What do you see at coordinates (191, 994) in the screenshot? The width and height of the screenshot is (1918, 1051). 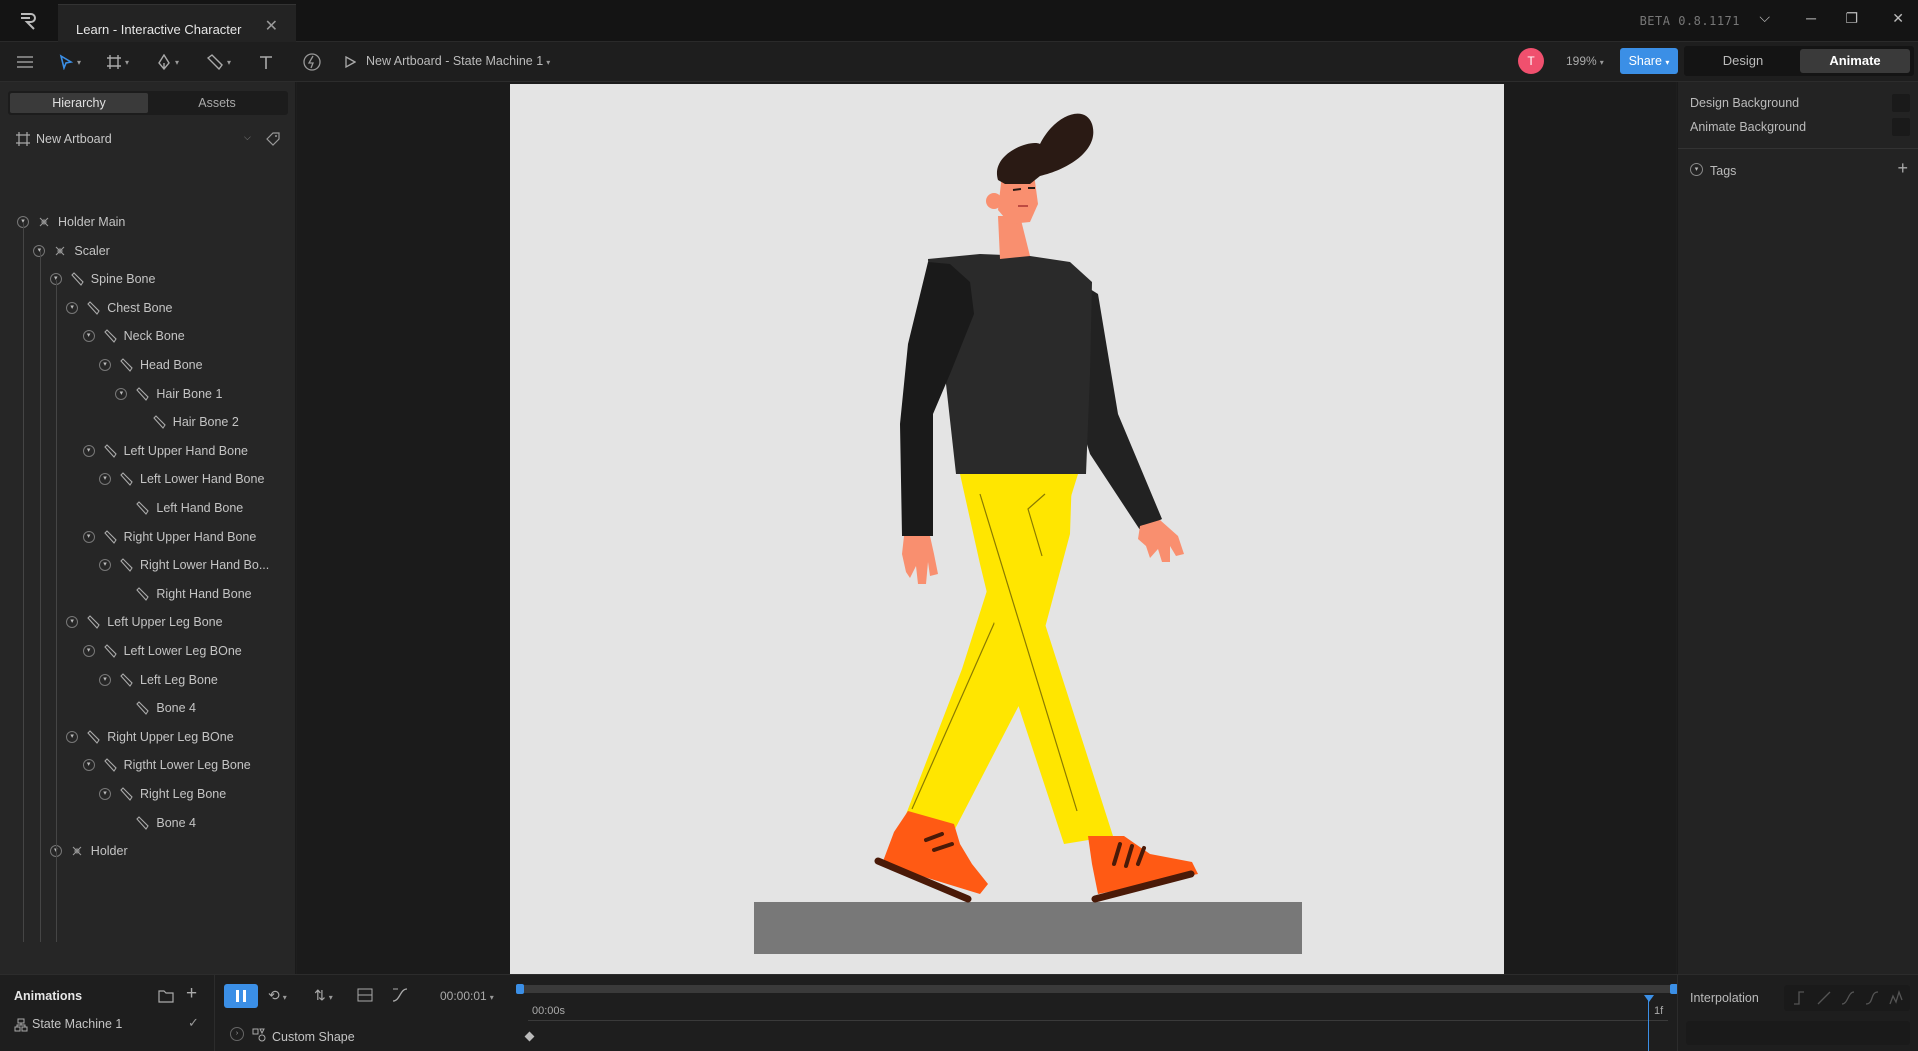 I see `add-animation-icon: +` at bounding box center [191, 994].